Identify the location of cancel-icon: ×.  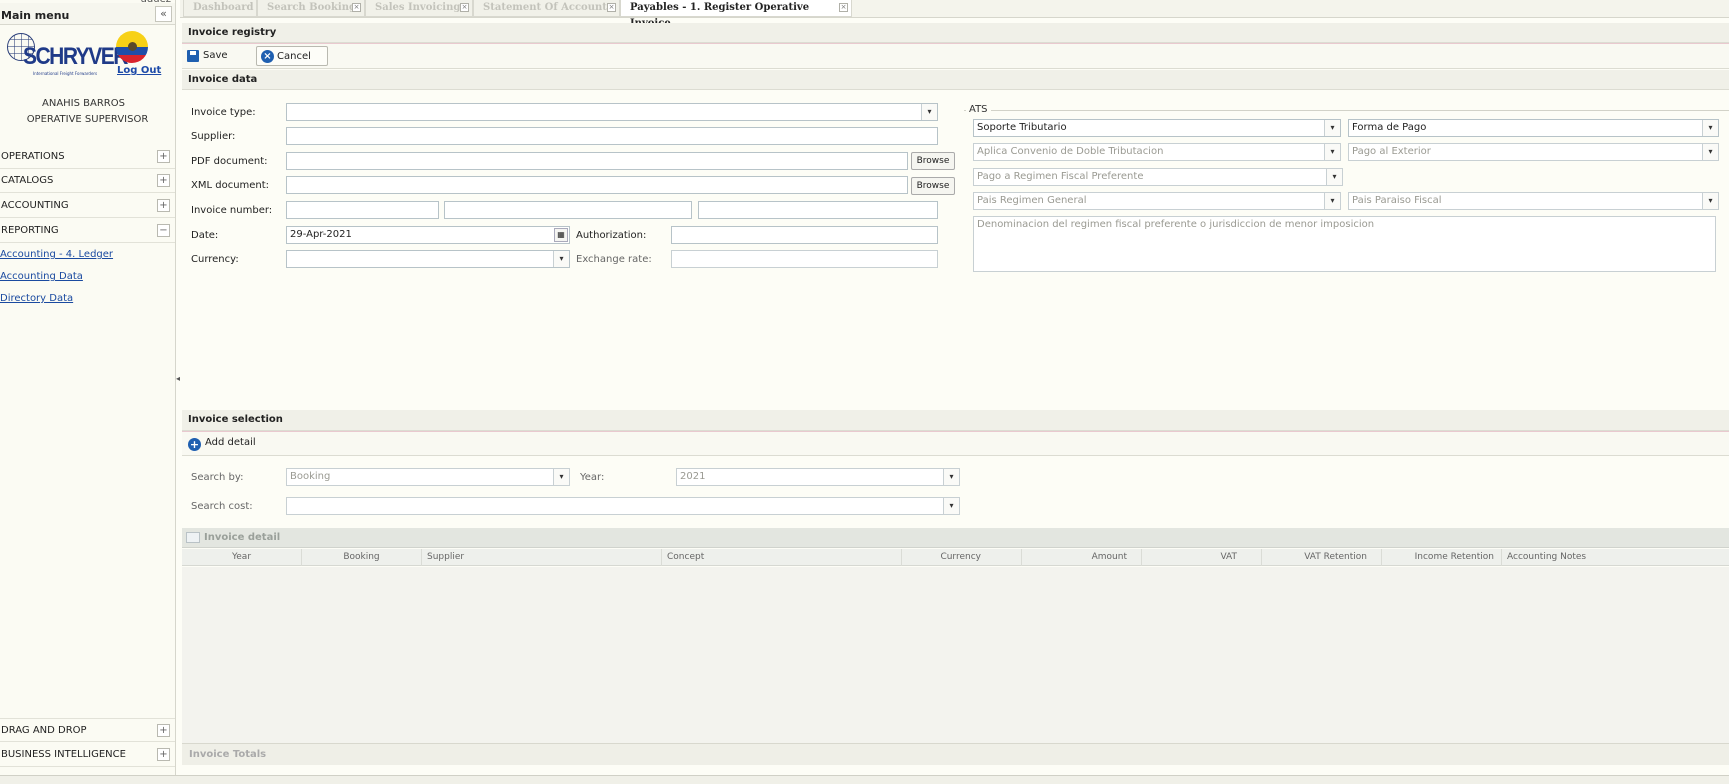
(267, 56).